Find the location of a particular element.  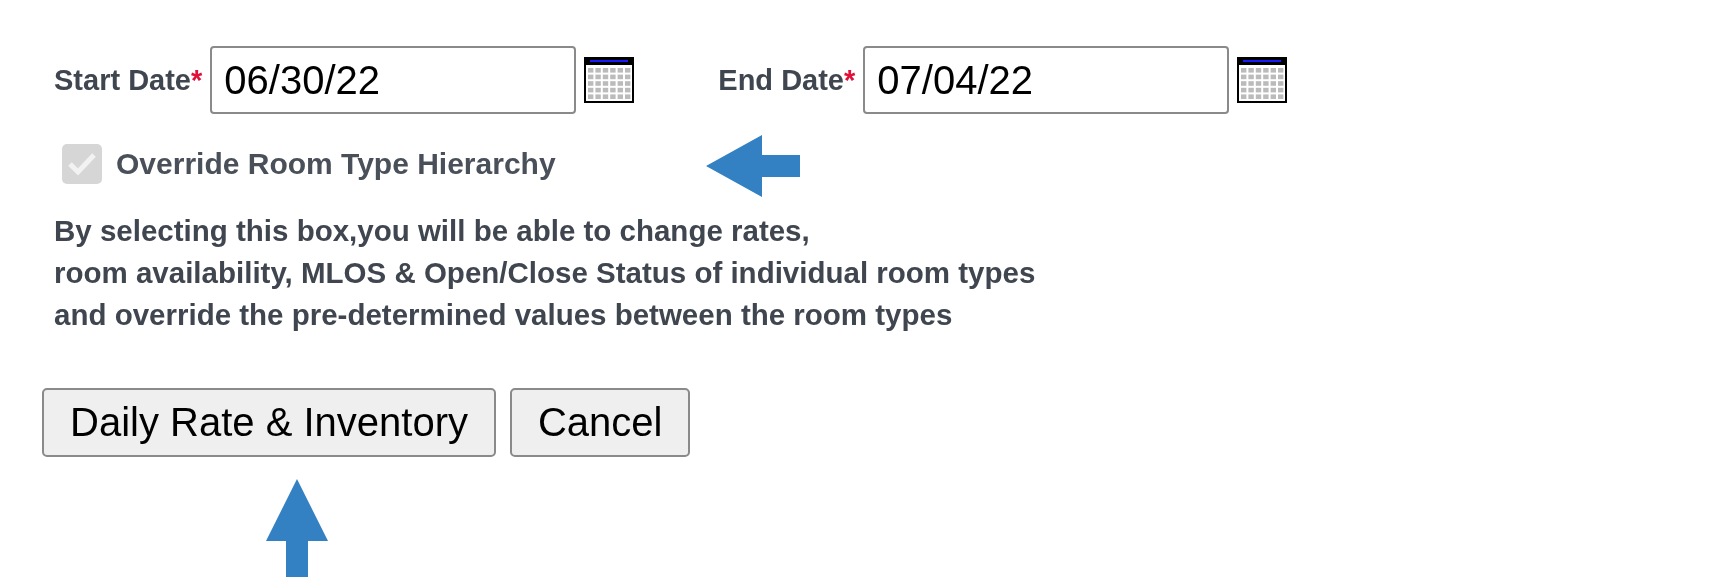

description-text: and override the pre-determined values between the room types is located at coordinates (504, 315).